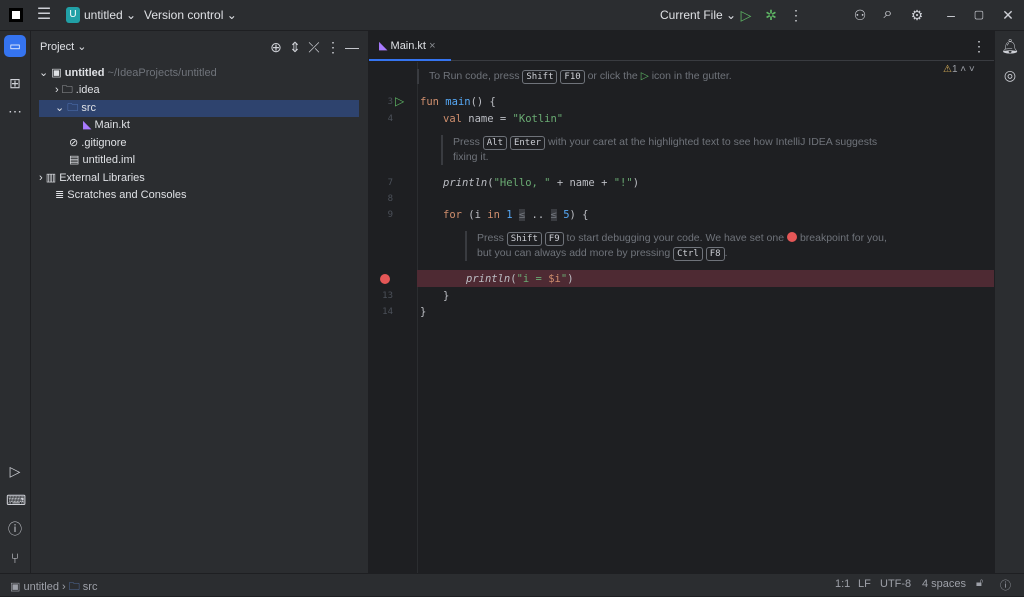 The width and height of the screenshot is (1024, 597). I want to click on code-line: fun main() {, so click(458, 102).